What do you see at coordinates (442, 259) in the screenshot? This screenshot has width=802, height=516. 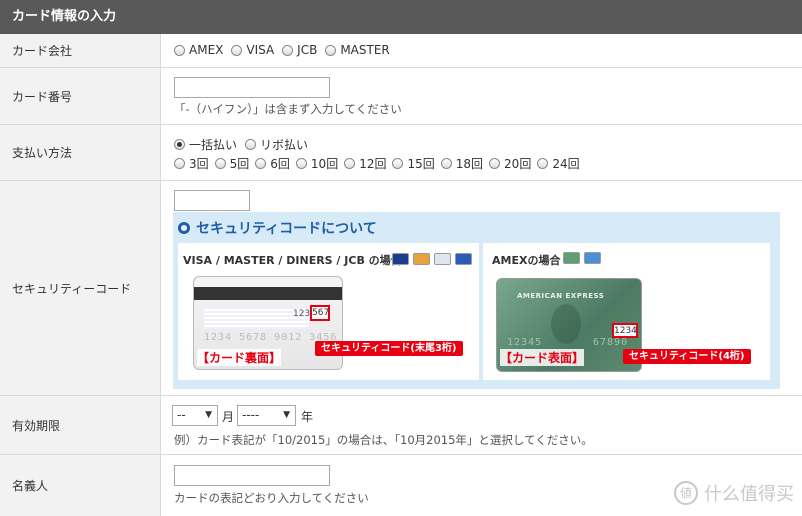 I see `diners-logo-icon` at bounding box center [442, 259].